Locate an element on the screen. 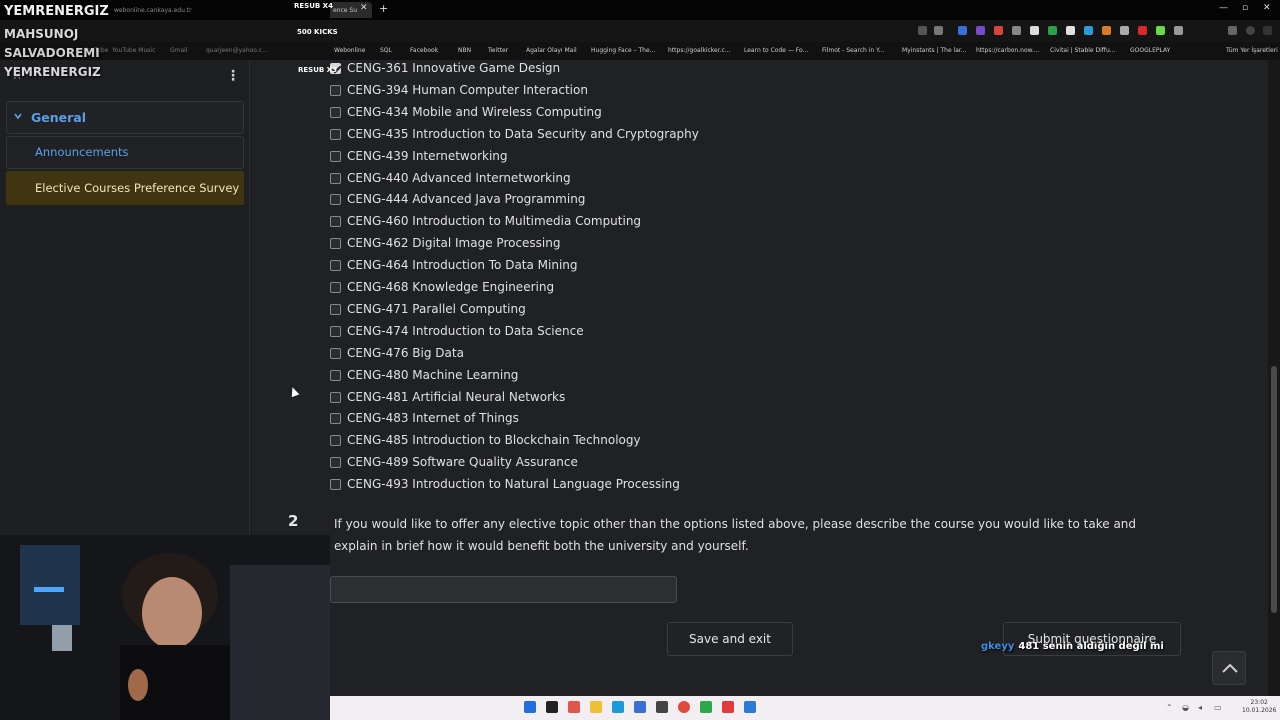 The height and width of the screenshot is (720, 1280). save-and-exit-button: Save and exit is located at coordinates (730, 639).